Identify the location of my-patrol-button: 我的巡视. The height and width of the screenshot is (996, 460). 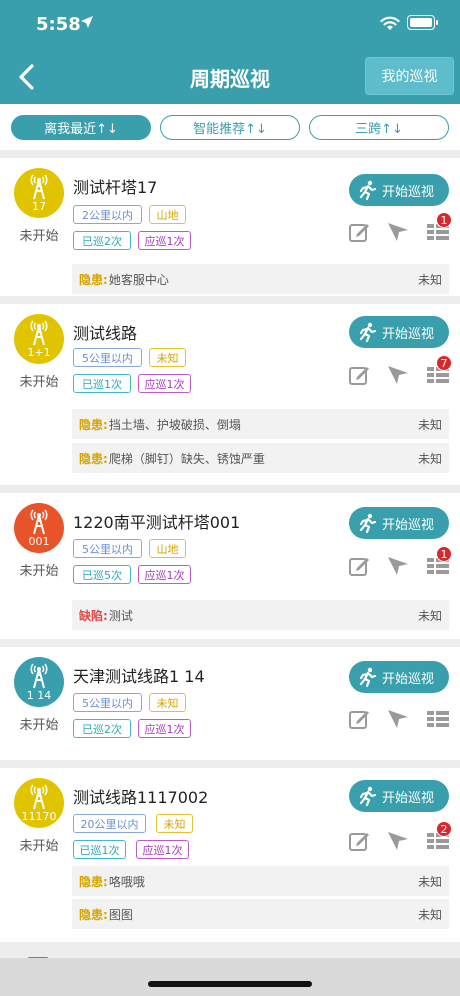
(409, 76).